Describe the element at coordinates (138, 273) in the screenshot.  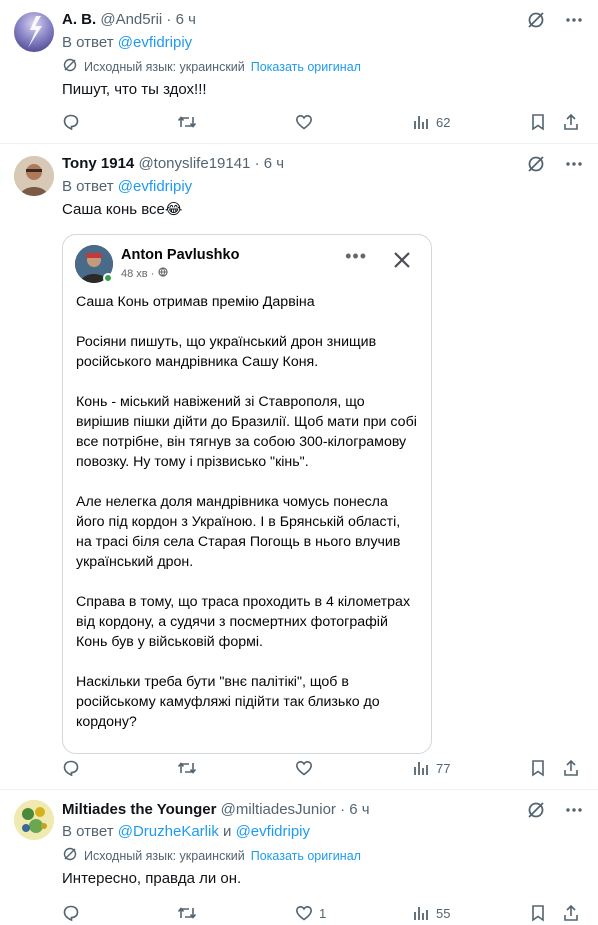
I see `fb-time-text: 48 хв ·` at that location.